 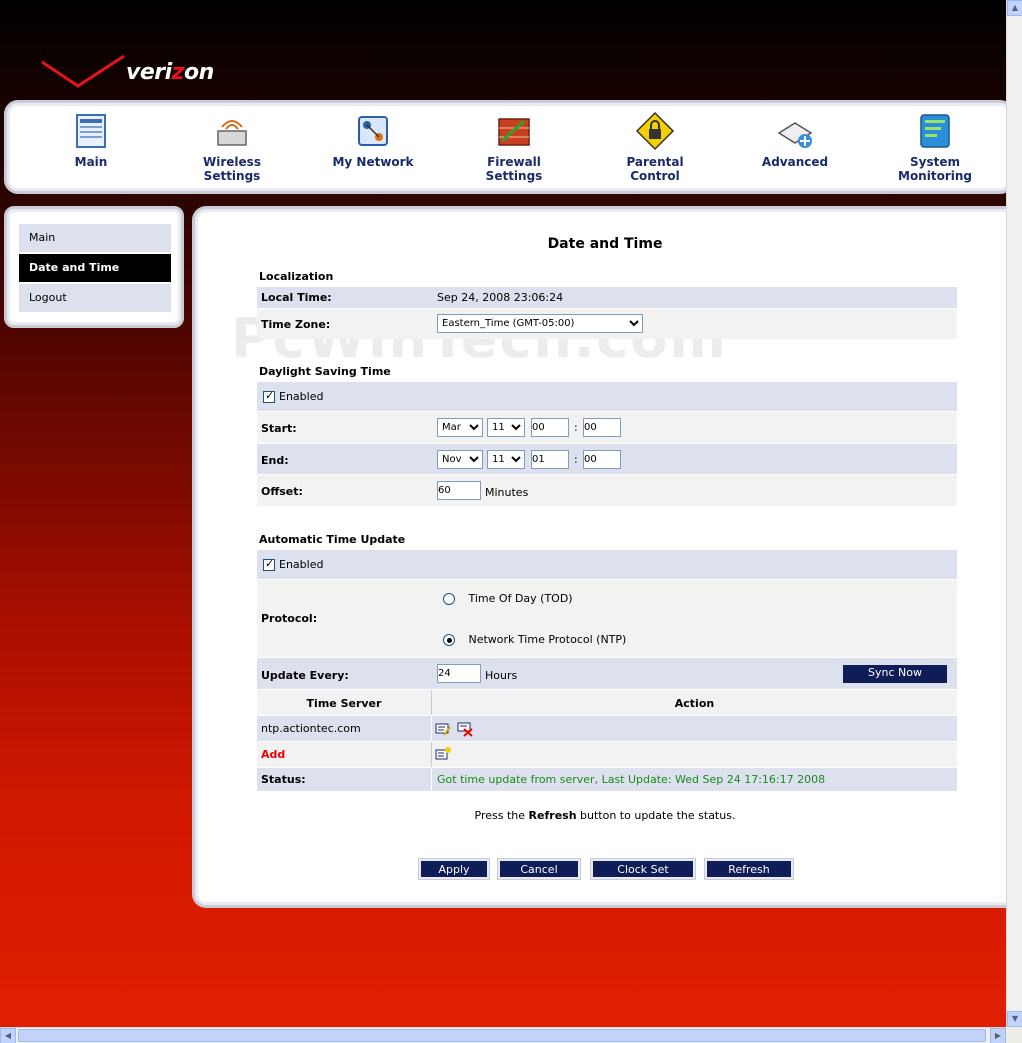 What do you see at coordinates (749, 869) in the screenshot?
I see `refresh-button: Refresh` at bounding box center [749, 869].